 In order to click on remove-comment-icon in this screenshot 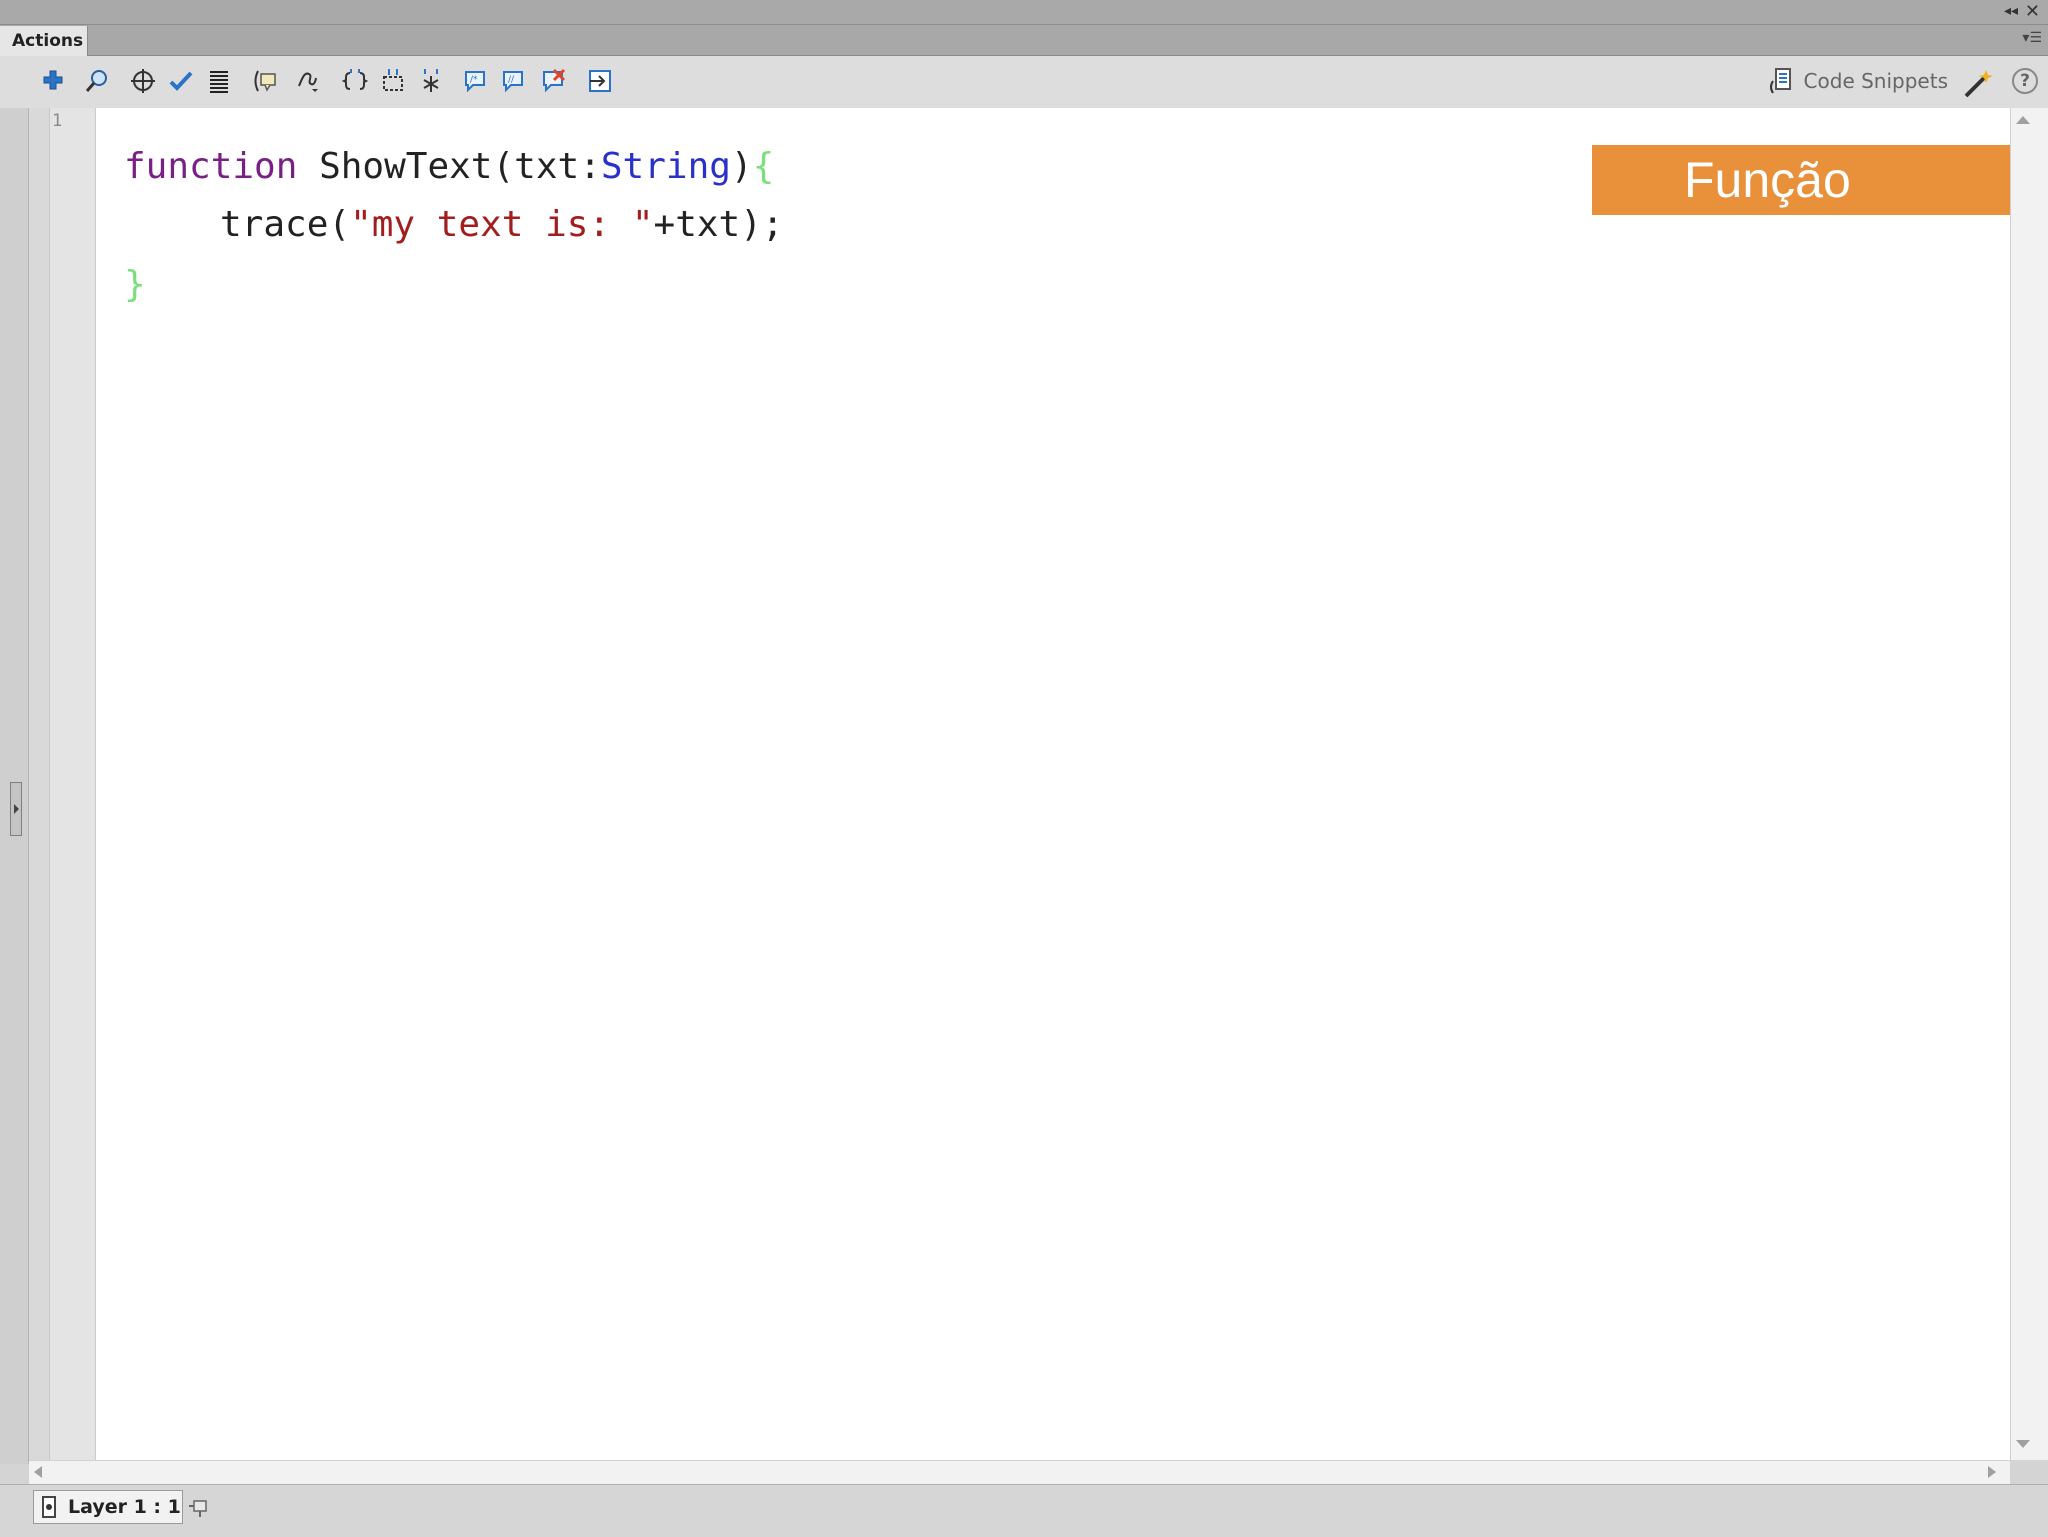, I will do `click(553, 81)`.